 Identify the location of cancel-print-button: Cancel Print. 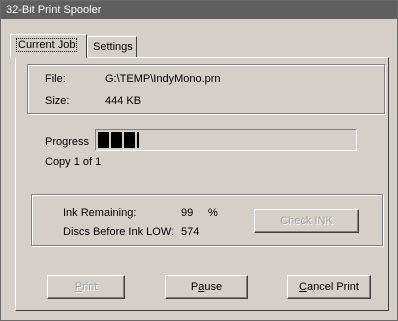
(329, 287).